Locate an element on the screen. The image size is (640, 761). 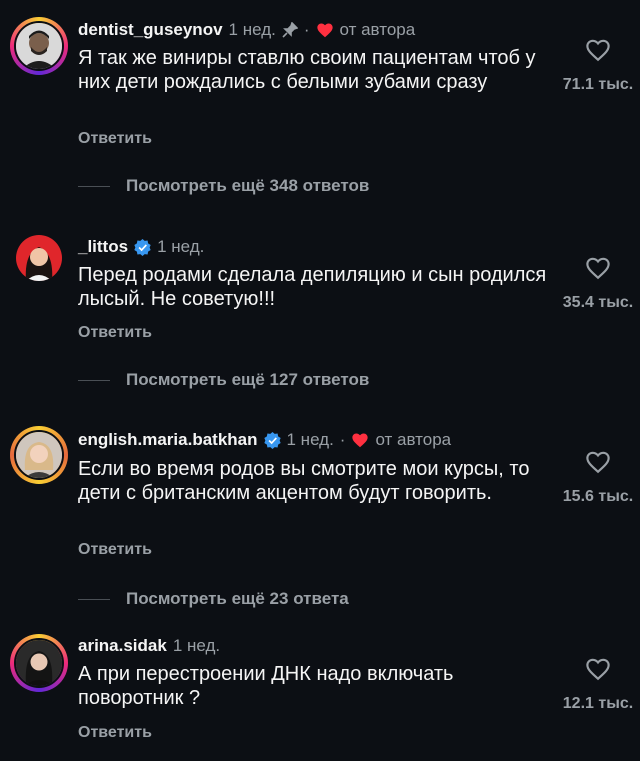
username: english.maria.batkhan is located at coordinates (168, 440).